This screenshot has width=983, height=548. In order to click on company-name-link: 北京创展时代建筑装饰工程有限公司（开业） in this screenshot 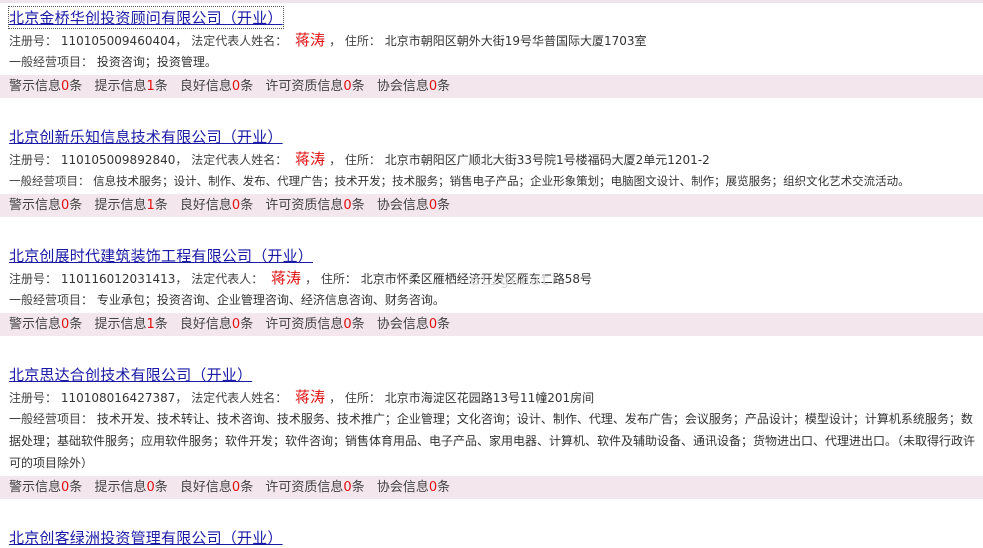, I will do `click(161, 255)`.